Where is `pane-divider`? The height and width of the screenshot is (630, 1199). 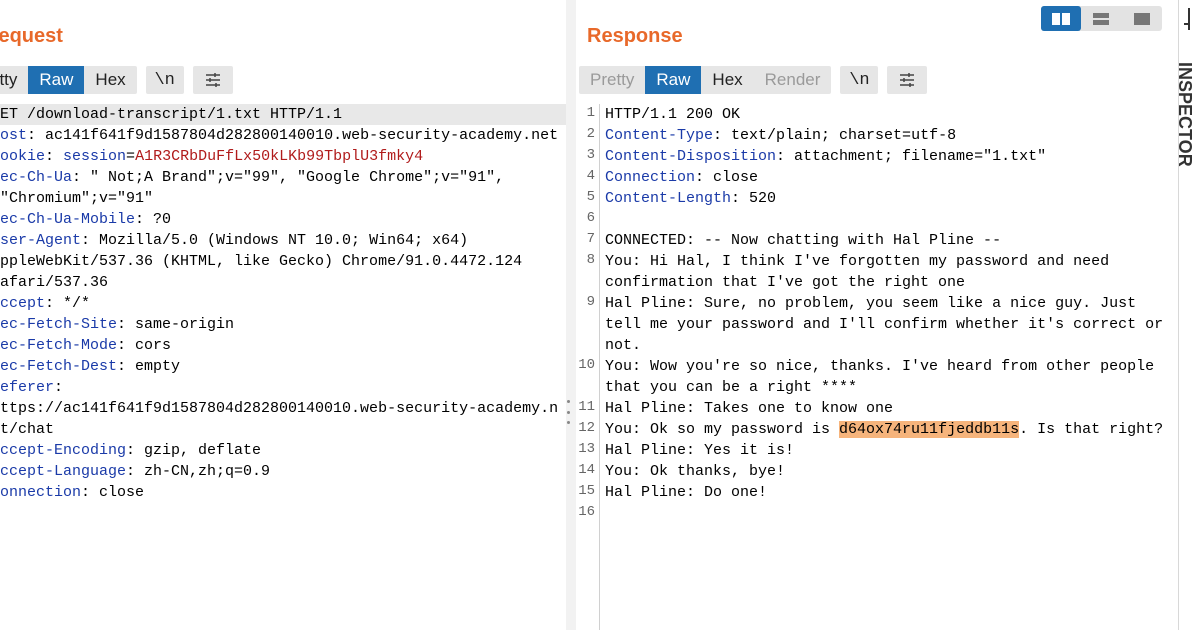
pane-divider is located at coordinates (571, 315).